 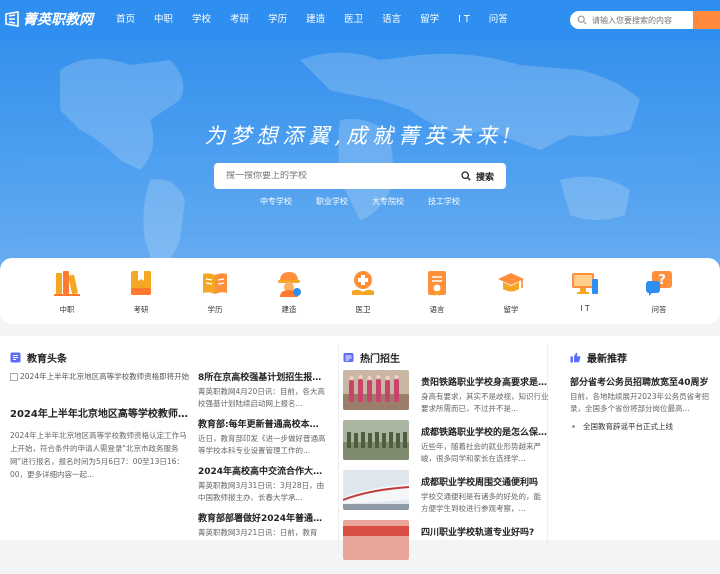 I want to click on header-search, so click(x=645, y=20).